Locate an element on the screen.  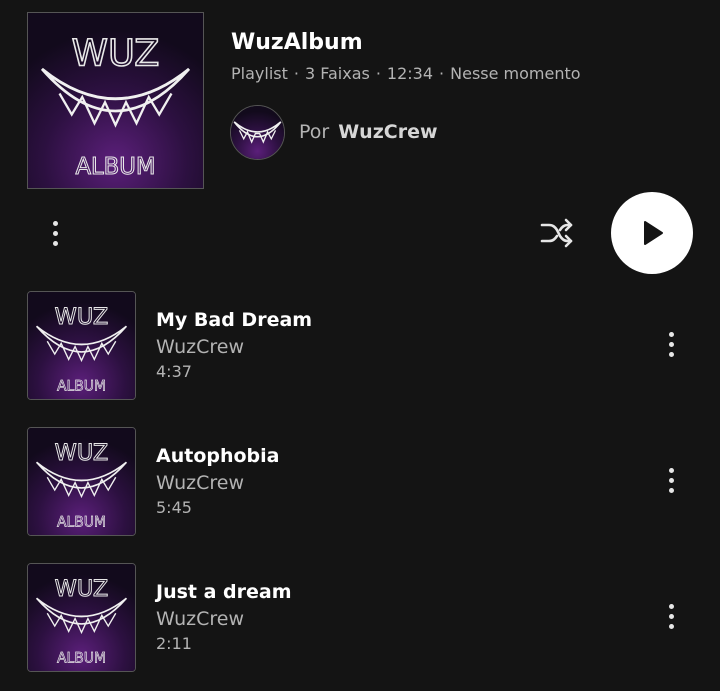
owner-name-link: WuzCrew is located at coordinates (387, 132).